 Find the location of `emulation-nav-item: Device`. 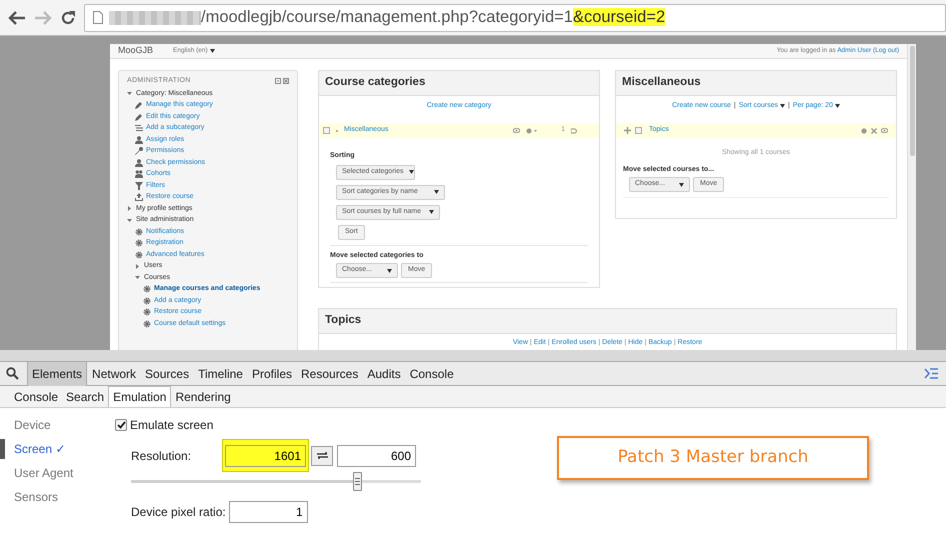

emulation-nav-item: Device is located at coordinates (32, 425).